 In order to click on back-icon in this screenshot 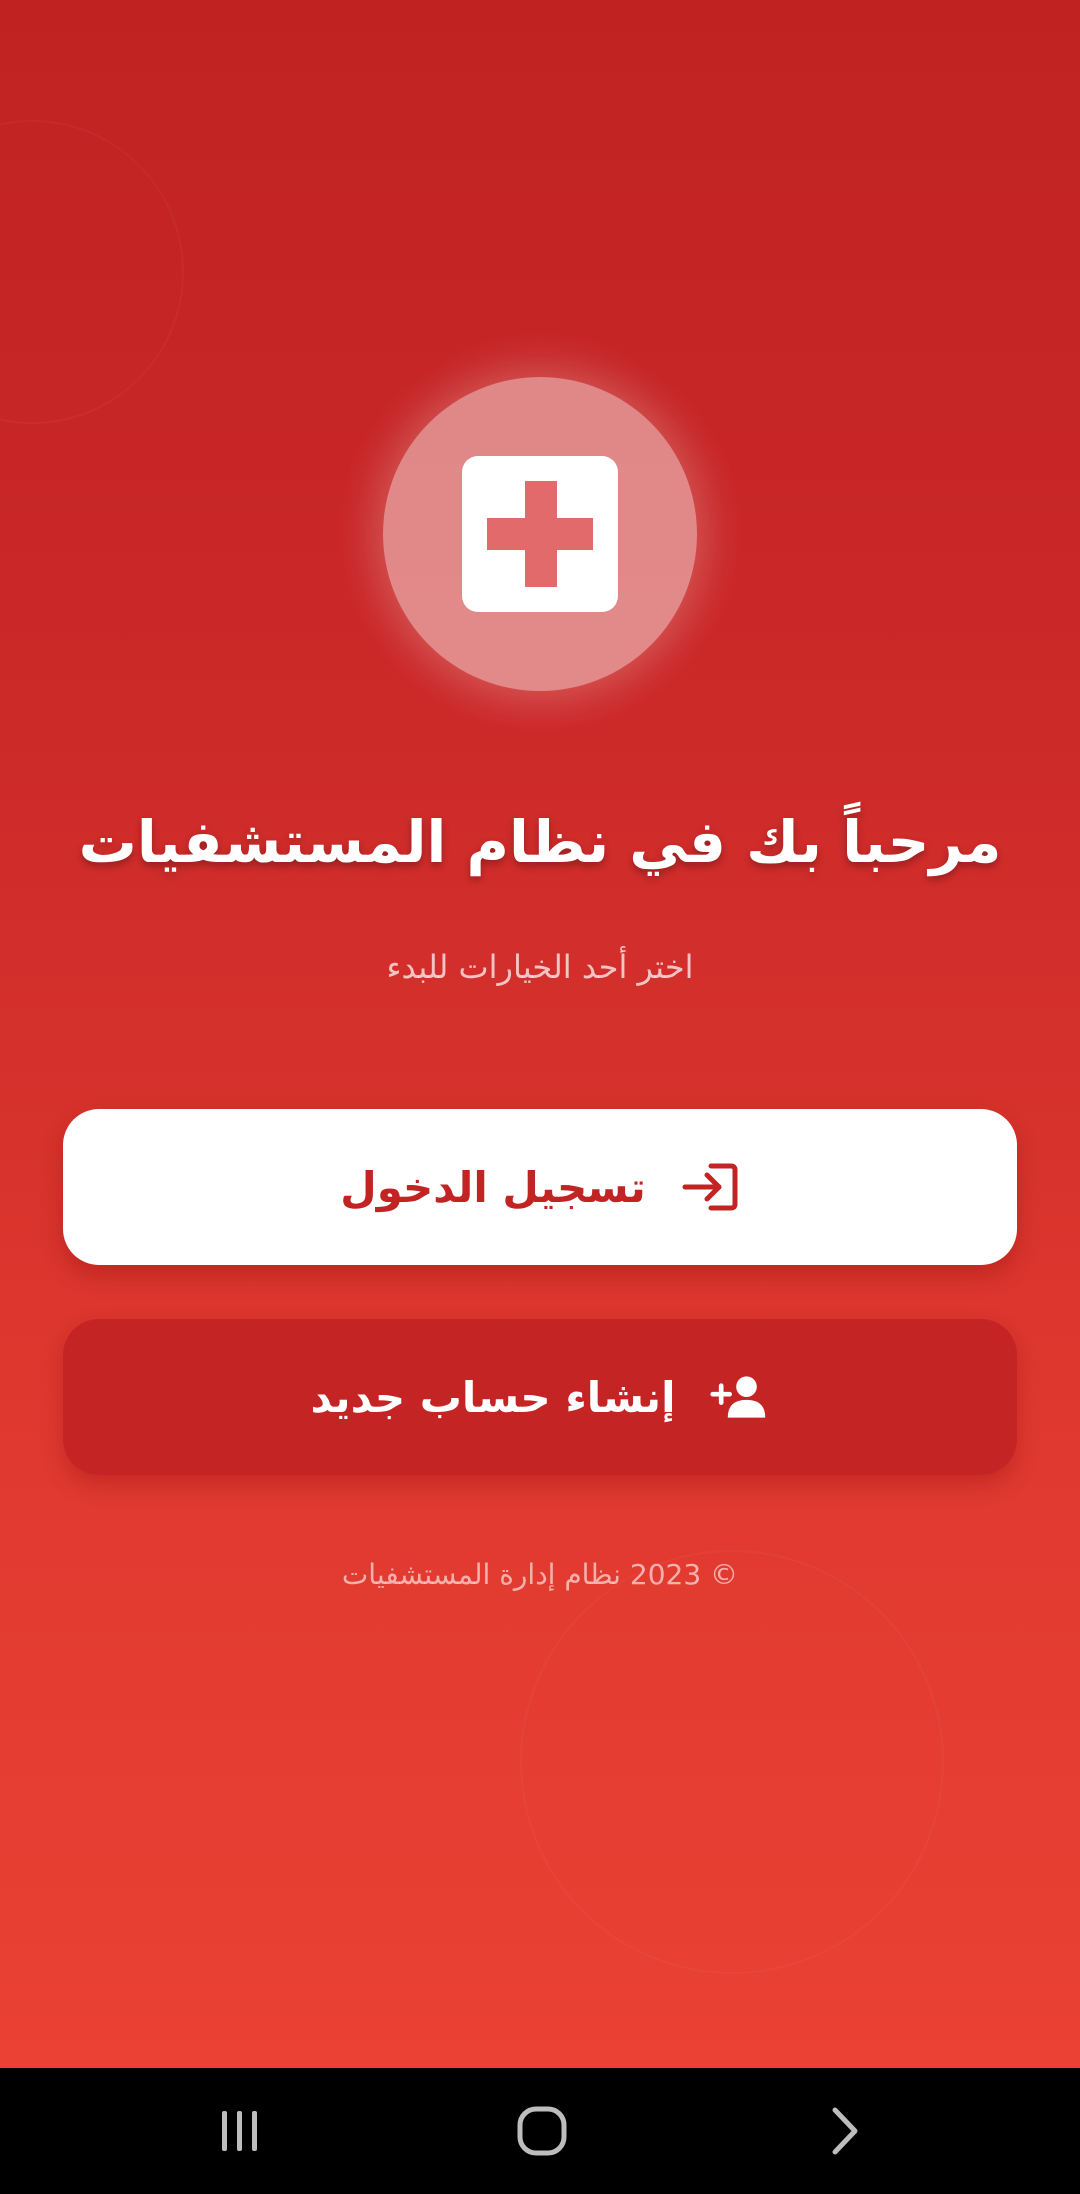, I will do `click(845, 2131)`.